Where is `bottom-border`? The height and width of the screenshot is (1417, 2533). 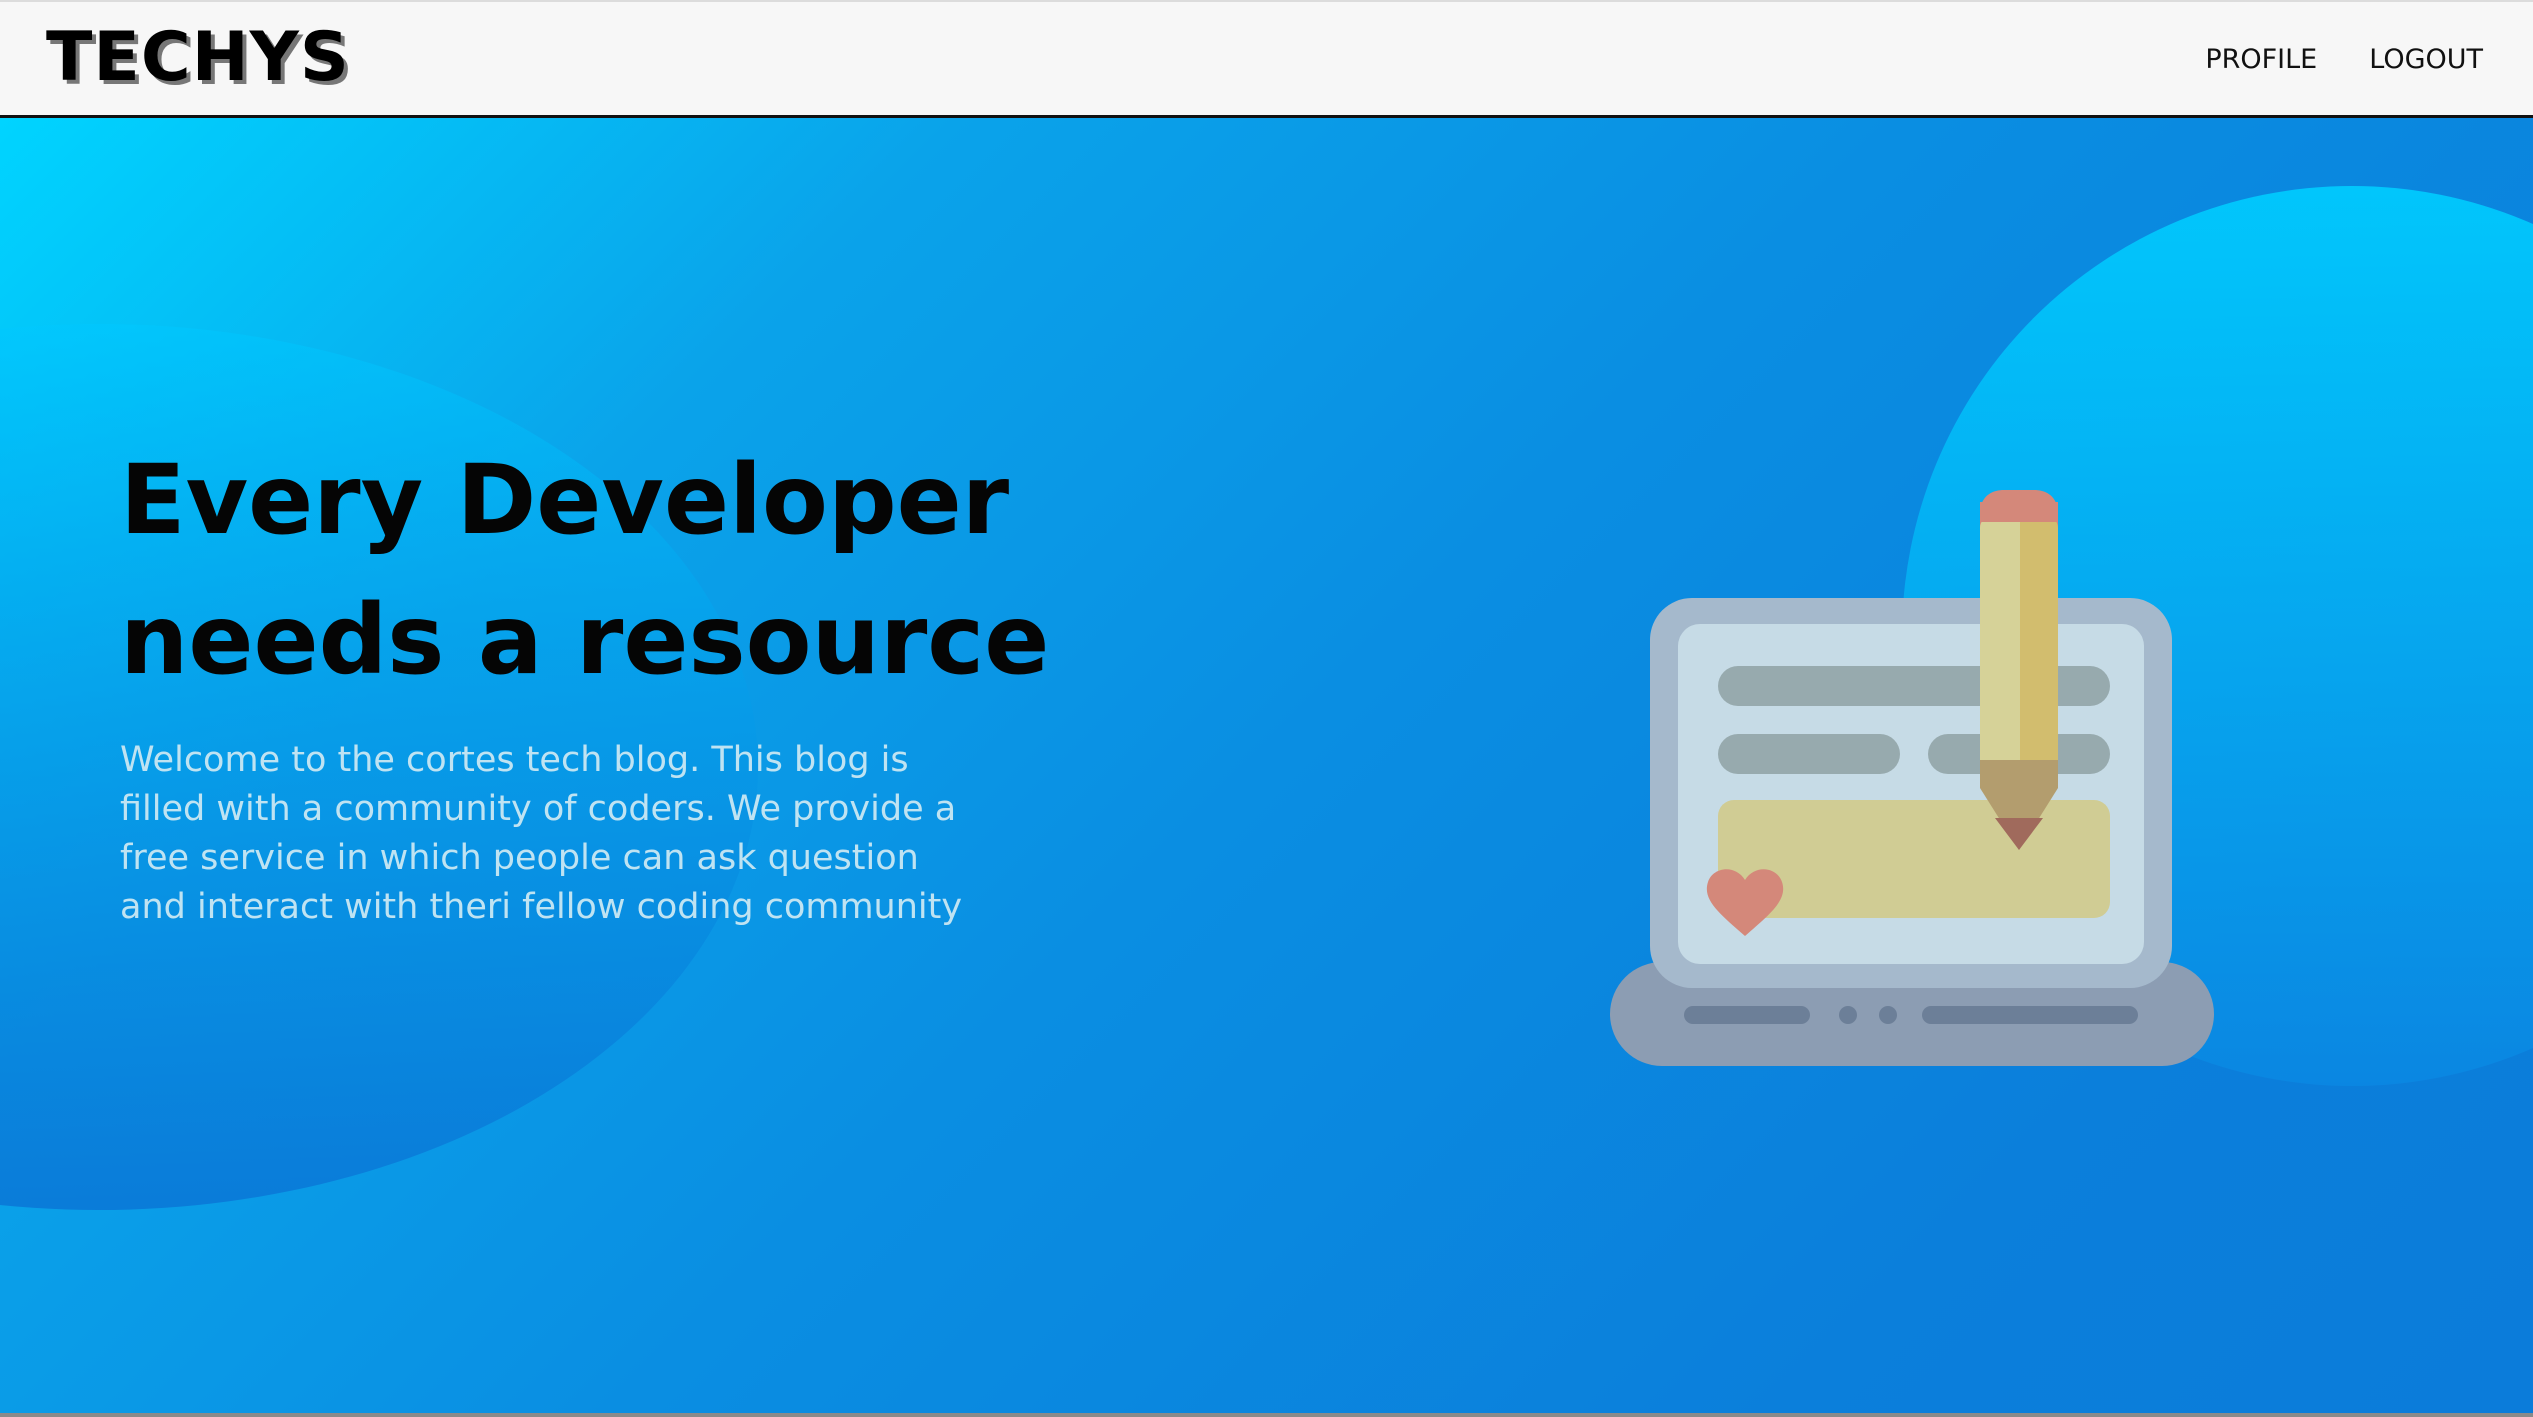
bottom-border is located at coordinates (1266, 1415).